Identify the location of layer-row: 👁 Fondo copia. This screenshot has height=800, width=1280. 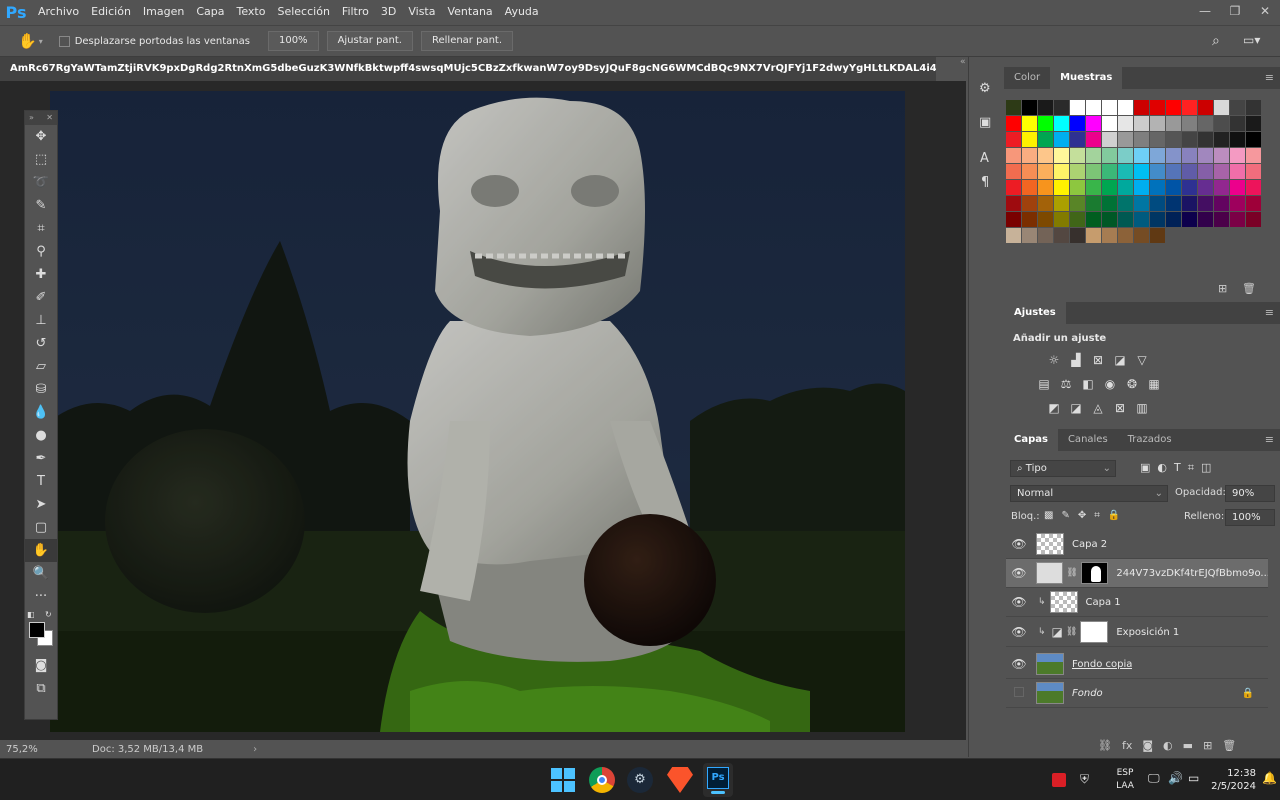
(1137, 664).